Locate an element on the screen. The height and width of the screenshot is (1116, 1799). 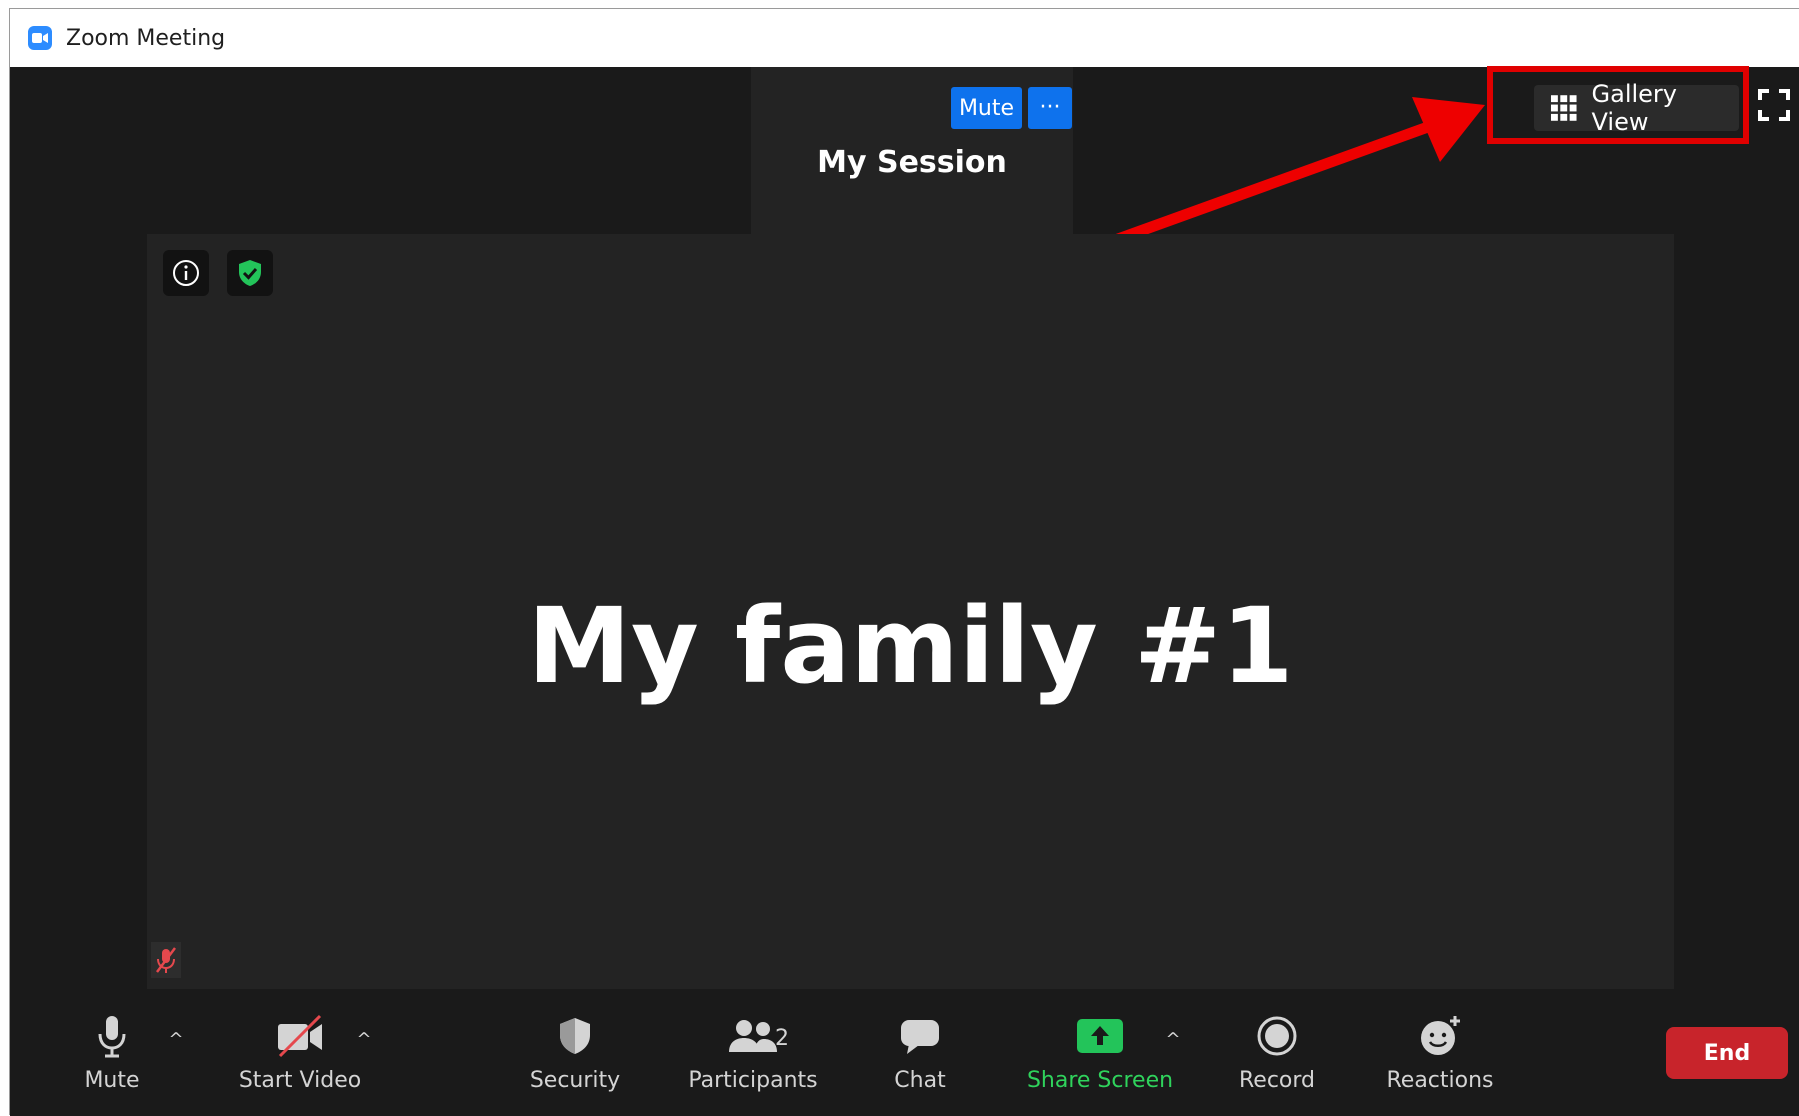
mute-button: Mute is located at coordinates (112, 1061).